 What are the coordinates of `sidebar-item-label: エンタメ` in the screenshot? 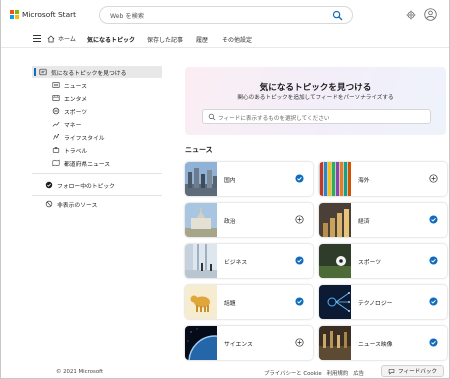 It's located at (76, 99).